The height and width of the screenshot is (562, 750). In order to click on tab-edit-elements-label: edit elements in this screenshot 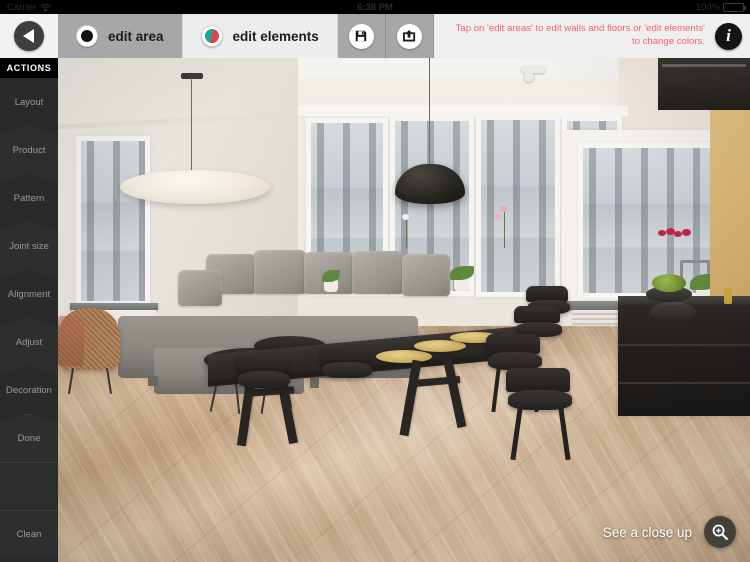, I will do `click(275, 36)`.